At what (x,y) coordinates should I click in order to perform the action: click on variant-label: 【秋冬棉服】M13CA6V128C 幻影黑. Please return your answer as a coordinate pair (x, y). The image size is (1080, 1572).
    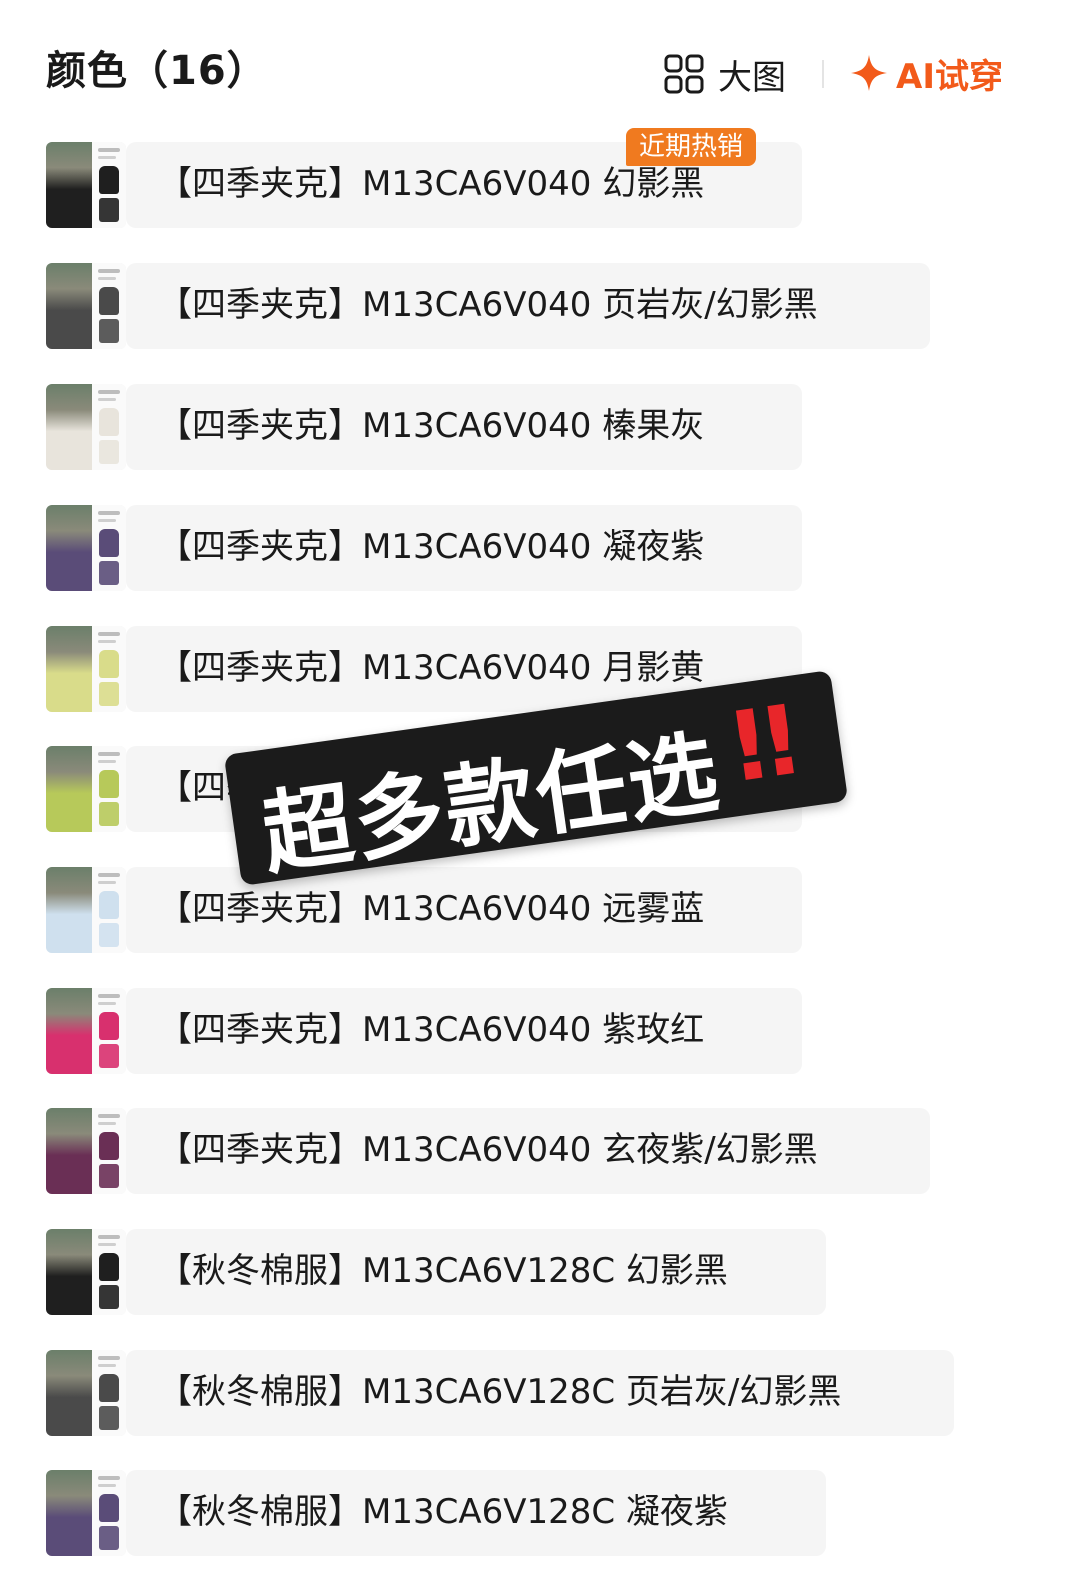
    Looking at the image, I should click on (443, 1271).